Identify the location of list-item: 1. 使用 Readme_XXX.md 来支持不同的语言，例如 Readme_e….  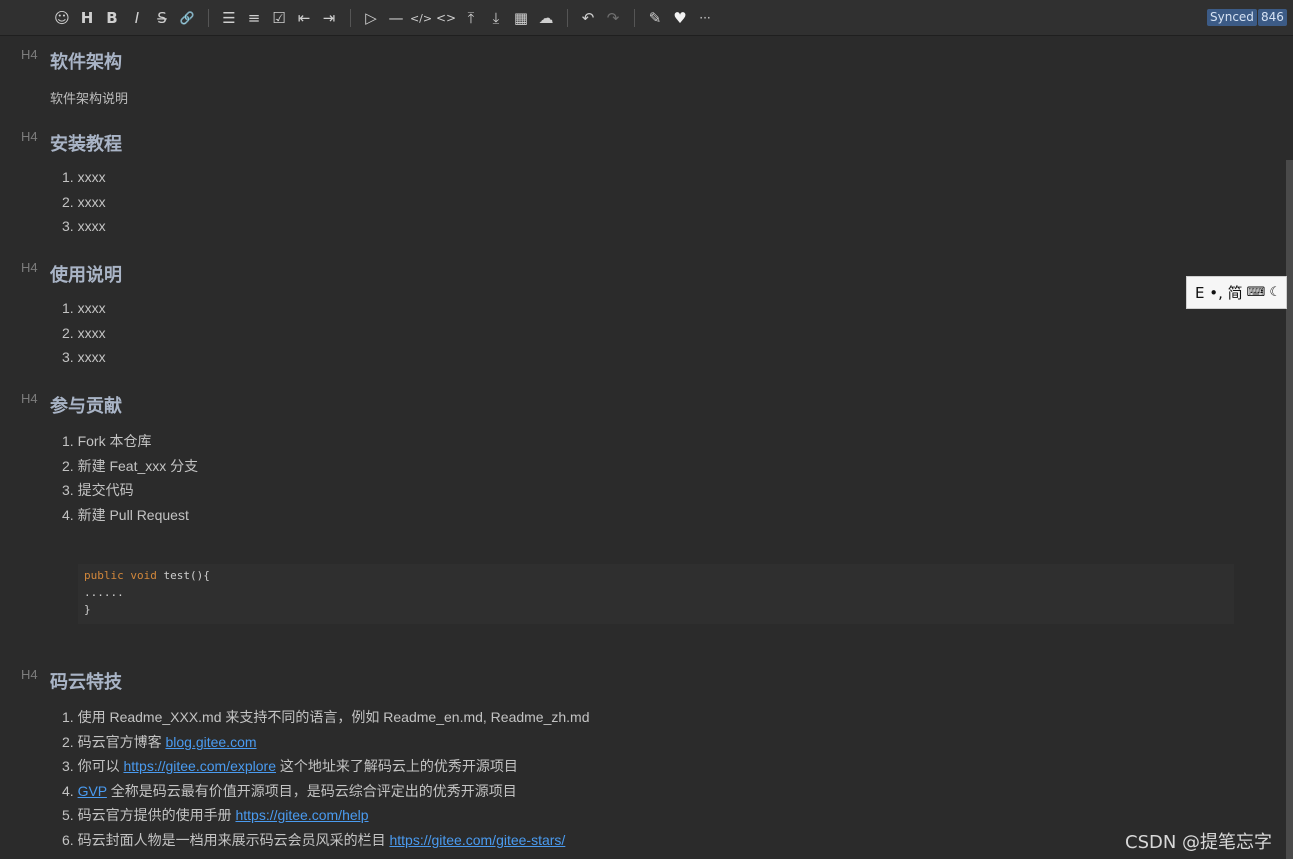
(326, 717).